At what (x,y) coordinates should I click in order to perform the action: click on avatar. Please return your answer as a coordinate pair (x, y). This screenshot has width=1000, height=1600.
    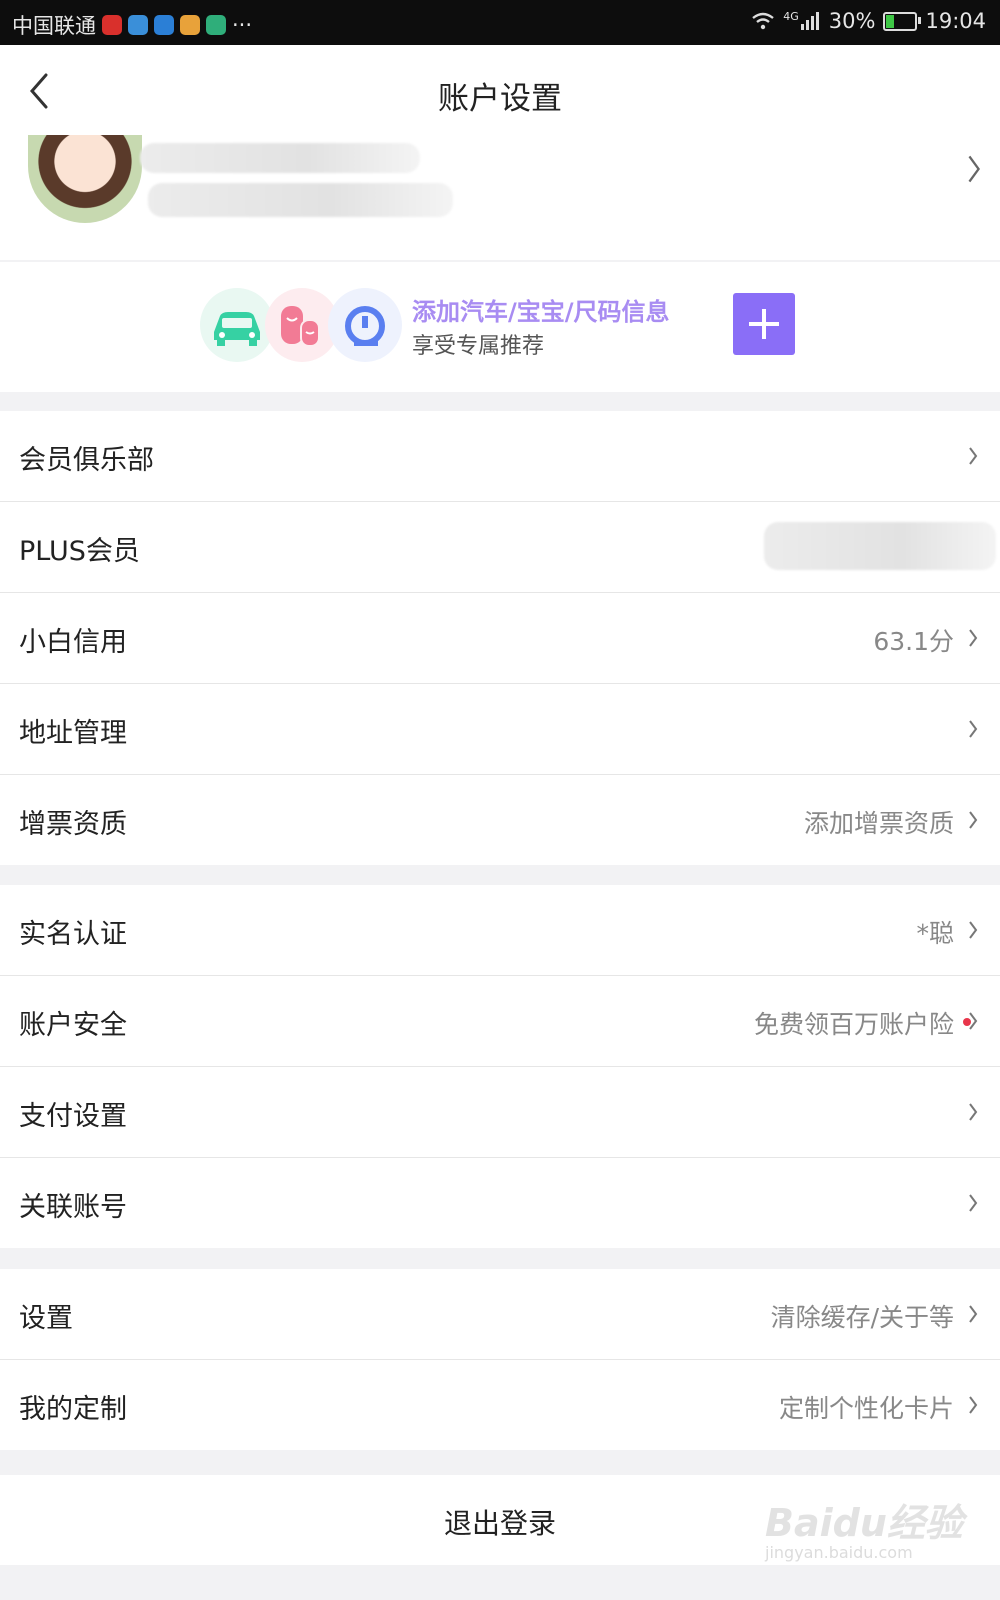
    Looking at the image, I should click on (85, 179).